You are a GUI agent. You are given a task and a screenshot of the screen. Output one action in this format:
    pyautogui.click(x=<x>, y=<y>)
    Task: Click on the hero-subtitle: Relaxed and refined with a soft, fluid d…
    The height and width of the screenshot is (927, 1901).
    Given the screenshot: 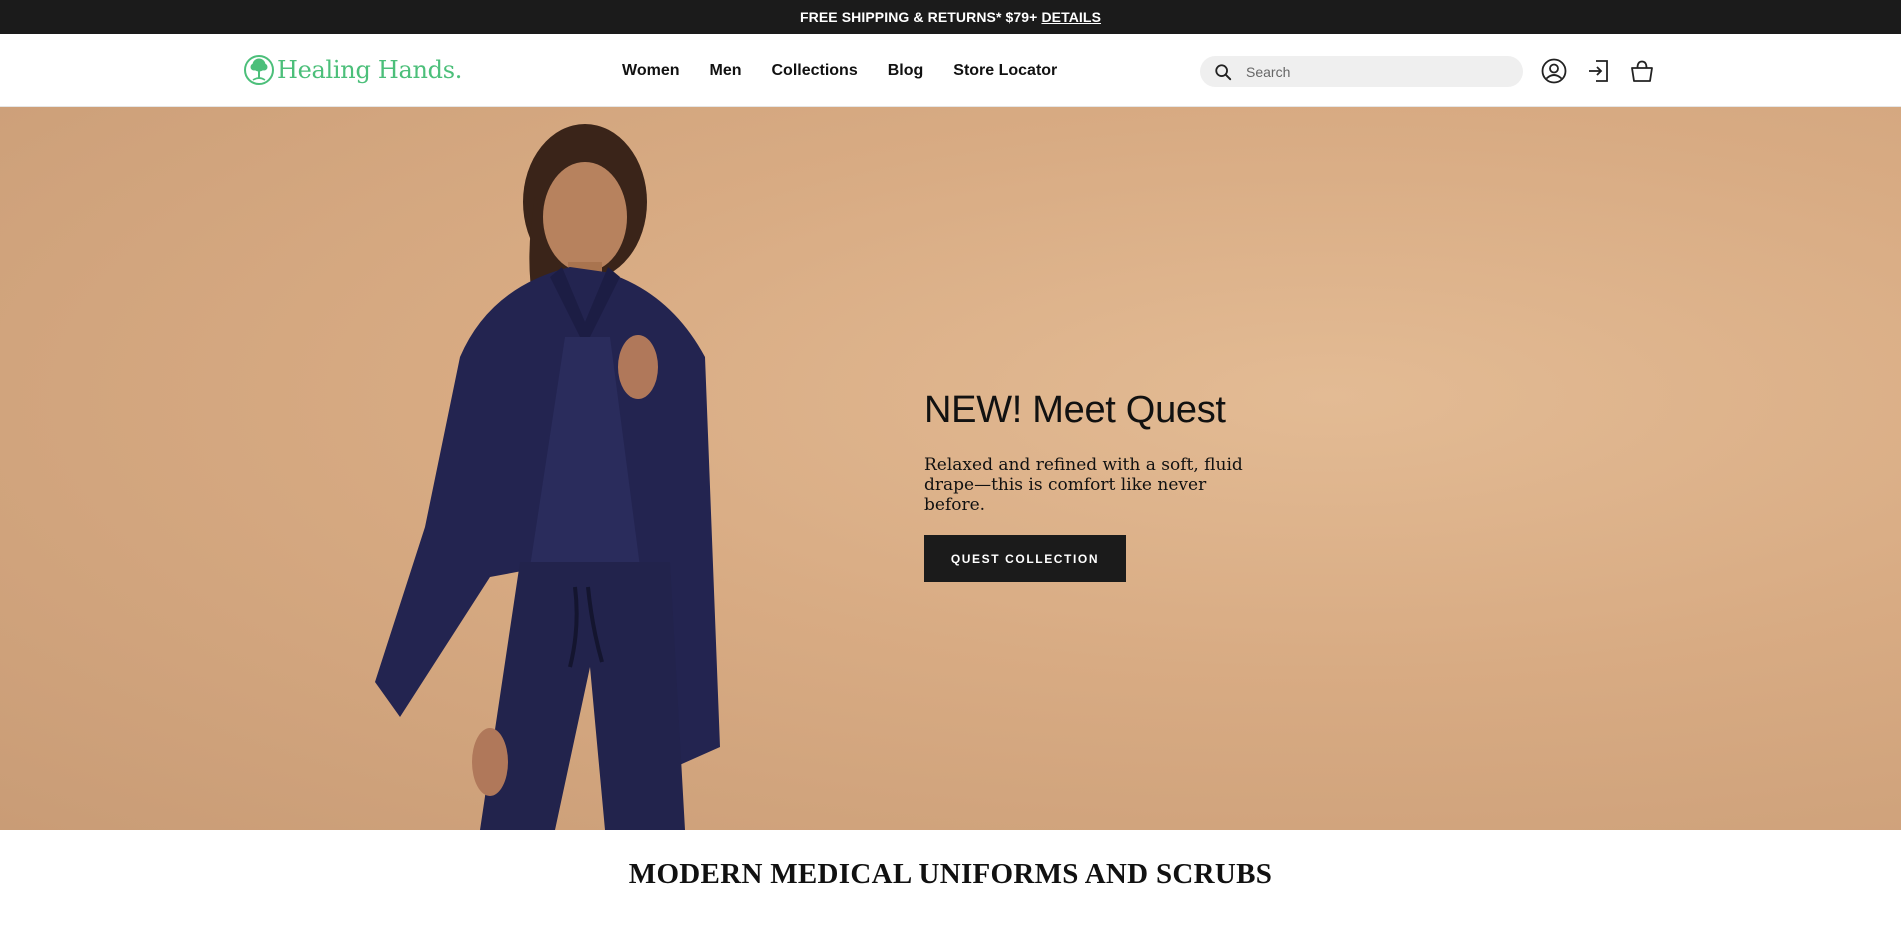 What is the action you would take?
    pyautogui.click(x=1083, y=485)
    